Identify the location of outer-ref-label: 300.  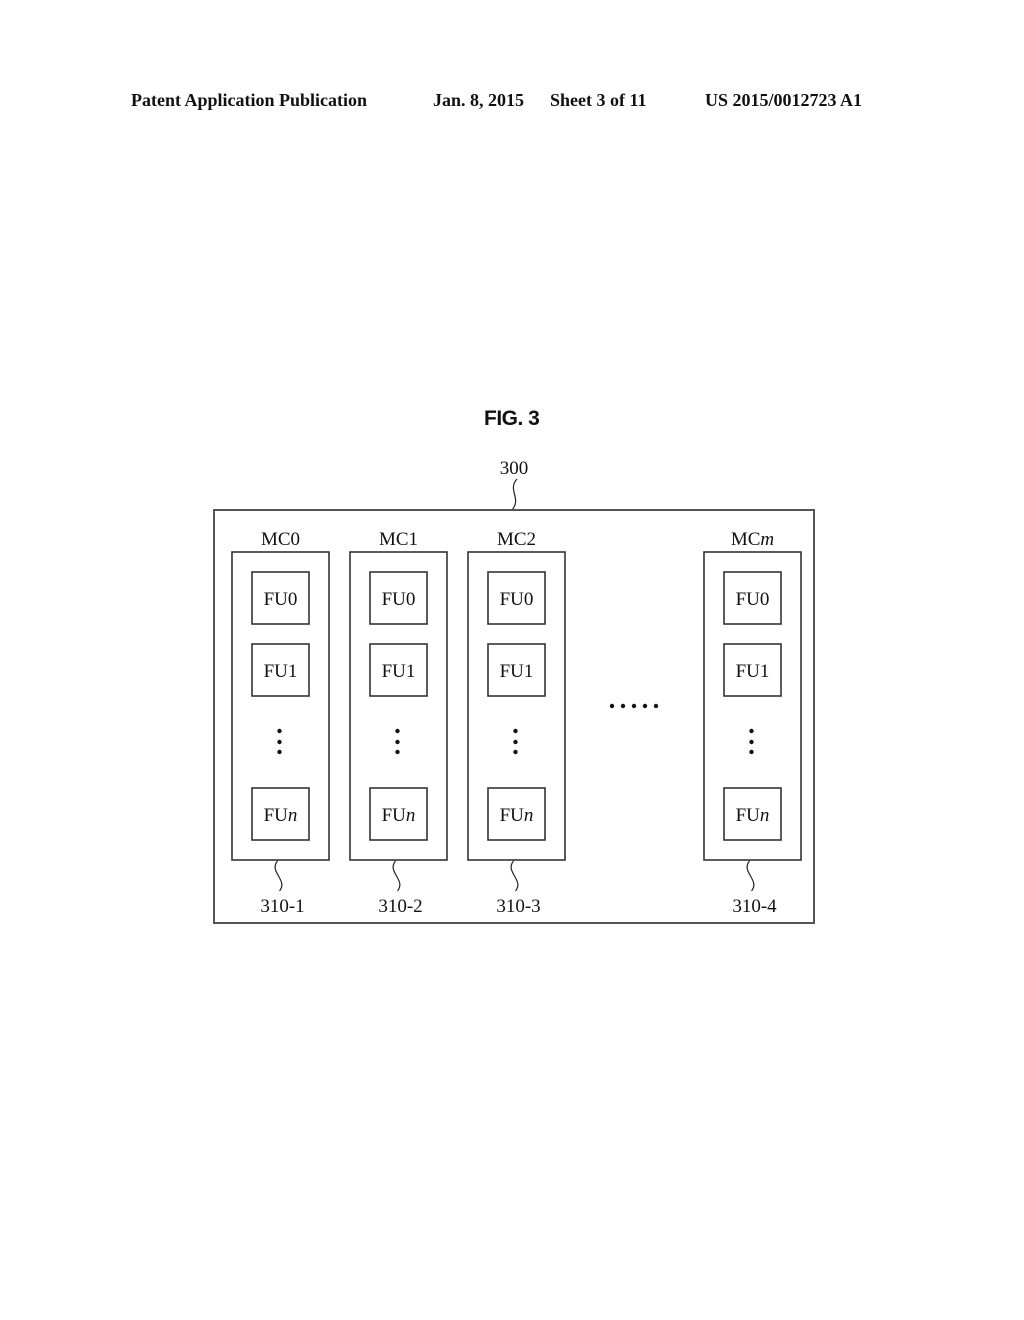
(514, 468).